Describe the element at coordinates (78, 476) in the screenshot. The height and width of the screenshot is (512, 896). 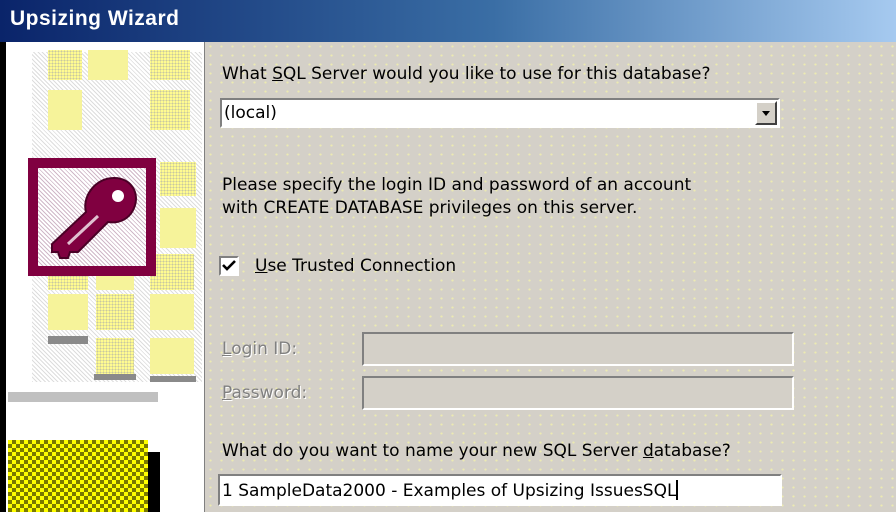
I see `database-cylinder-icon` at that location.